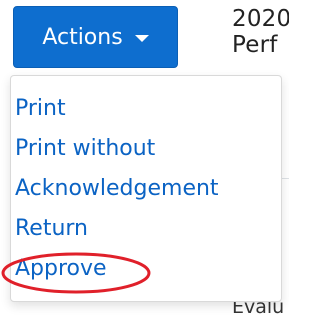 This screenshot has width=320, height=318. What do you see at coordinates (82, 37) in the screenshot?
I see `actions-button-label: Actions` at bounding box center [82, 37].